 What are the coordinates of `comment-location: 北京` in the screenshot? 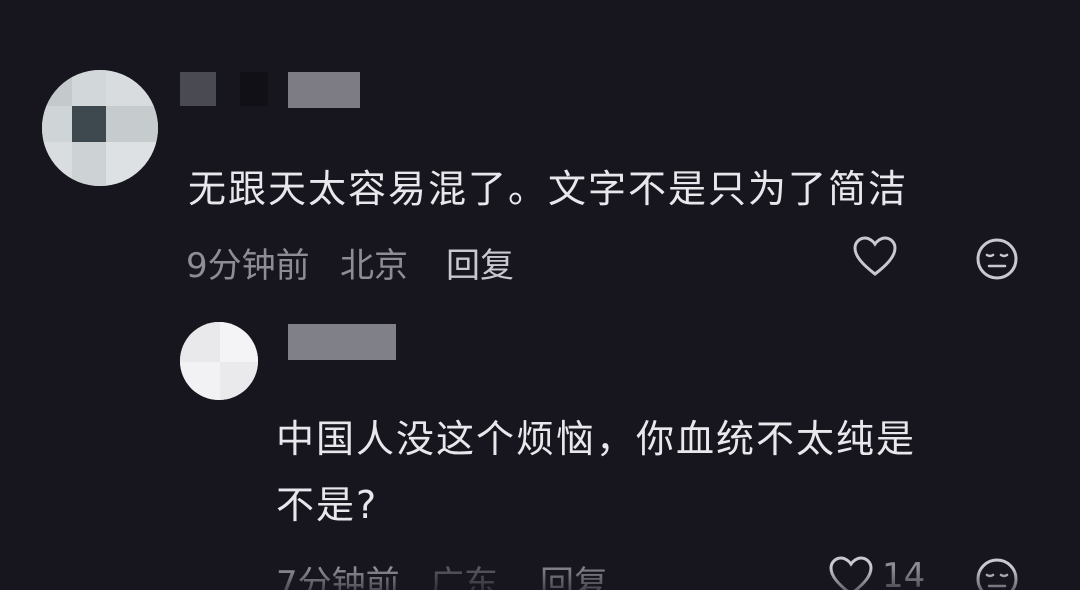 It's located at (374, 266).